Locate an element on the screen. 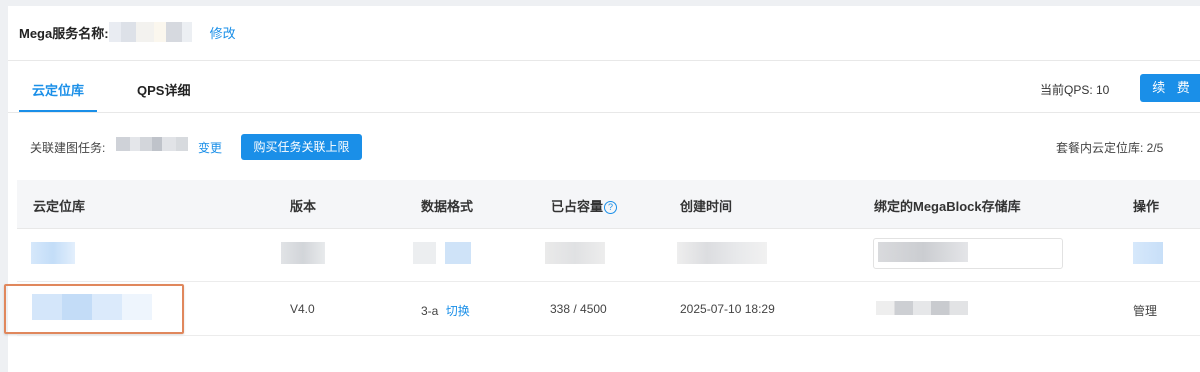 The width and height of the screenshot is (1200, 372). column-header-megablock: 绑定的MegaBlock存储库 is located at coordinates (947, 206).